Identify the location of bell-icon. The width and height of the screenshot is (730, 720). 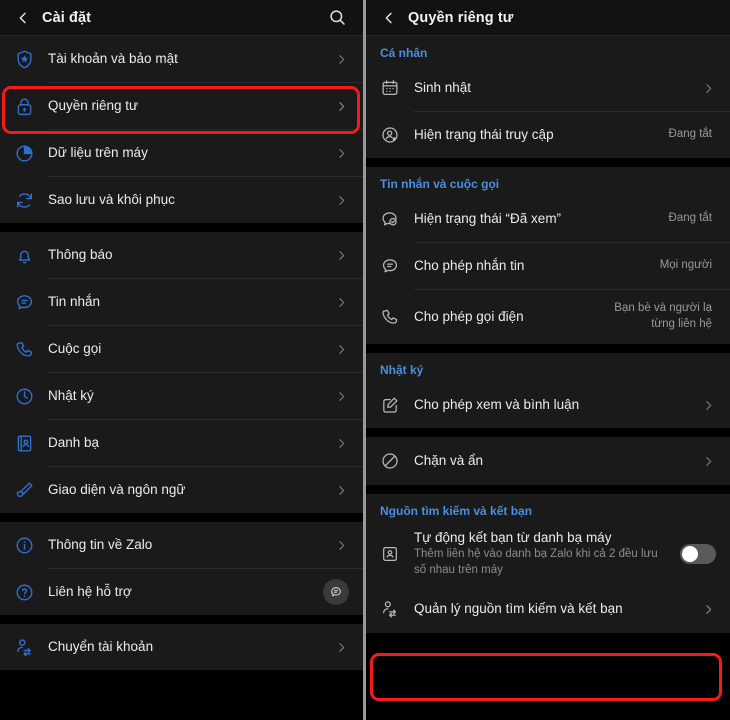
(31, 255).